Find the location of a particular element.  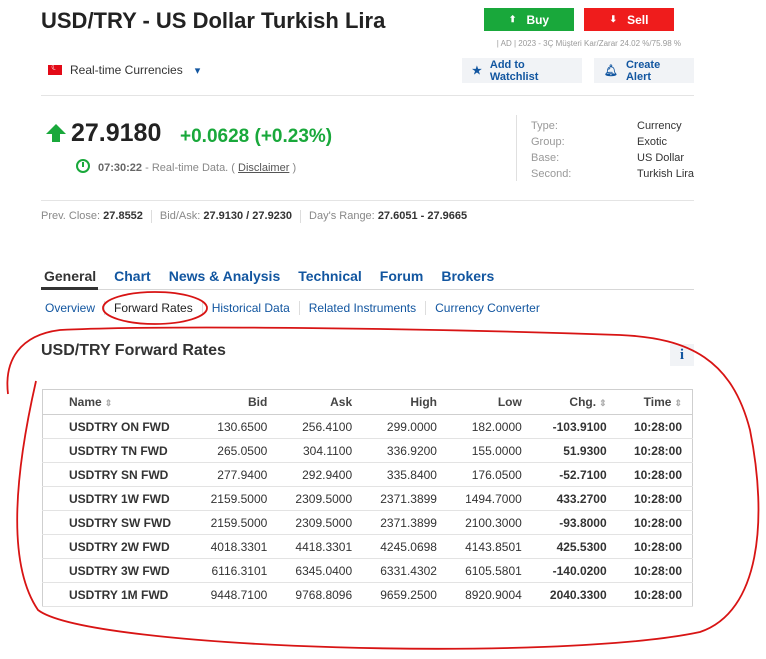

row-chg: 2040.3300 is located at coordinates (574, 594).